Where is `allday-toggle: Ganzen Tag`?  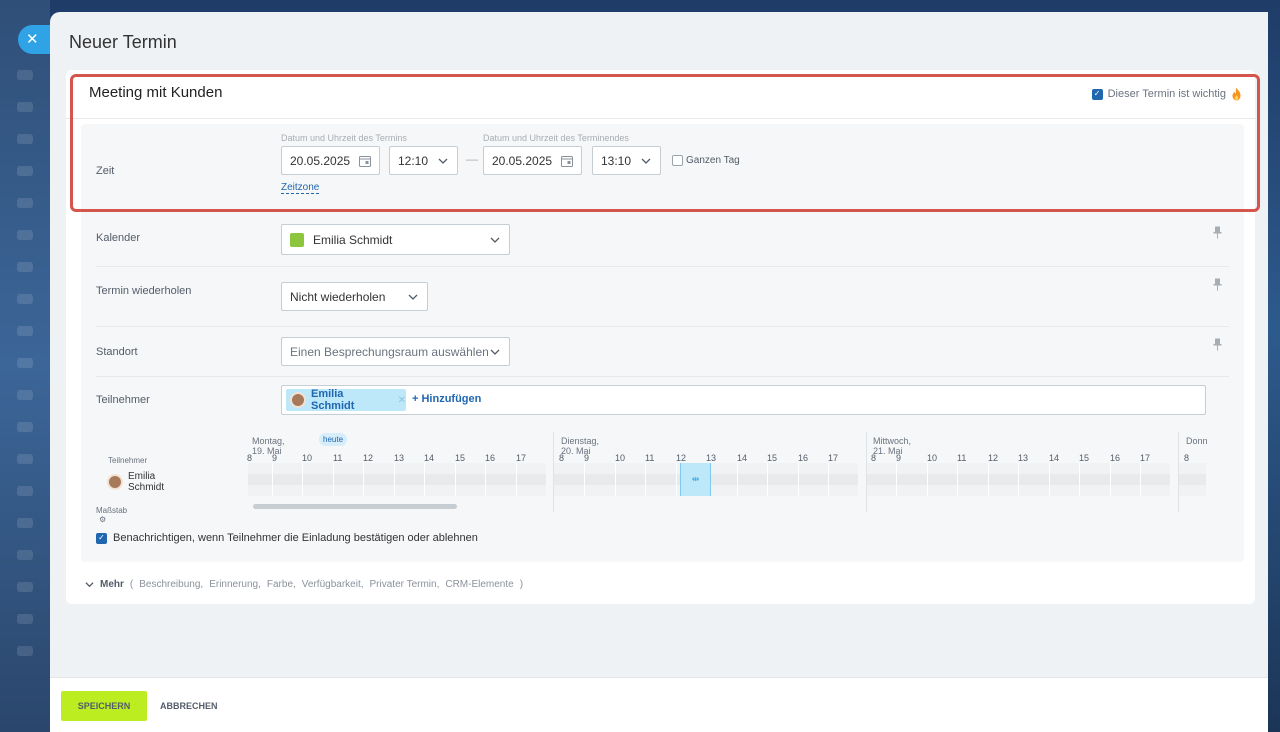
allday-toggle: Ganzen Tag is located at coordinates (706, 160).